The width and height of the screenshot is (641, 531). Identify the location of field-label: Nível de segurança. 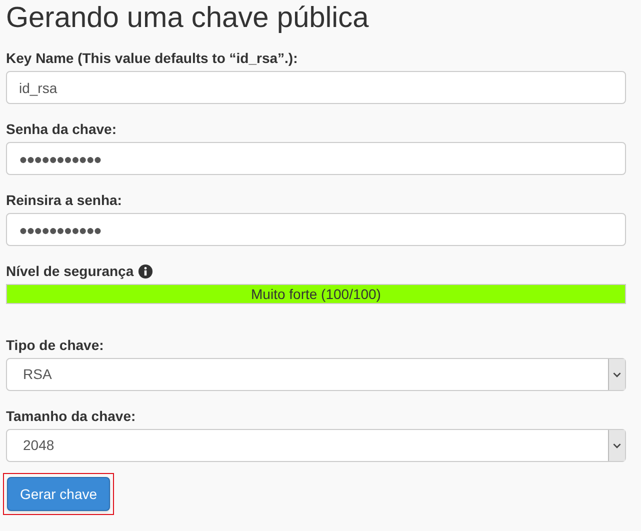
(70, 271).